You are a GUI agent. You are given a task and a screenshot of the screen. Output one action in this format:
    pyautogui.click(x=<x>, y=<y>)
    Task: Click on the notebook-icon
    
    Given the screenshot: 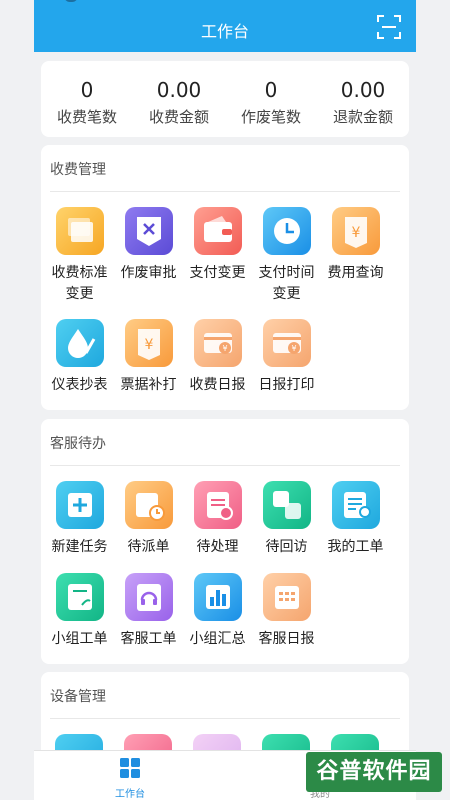 What is the action you would take?
    pyautogui.click(x=79, y=597)
    